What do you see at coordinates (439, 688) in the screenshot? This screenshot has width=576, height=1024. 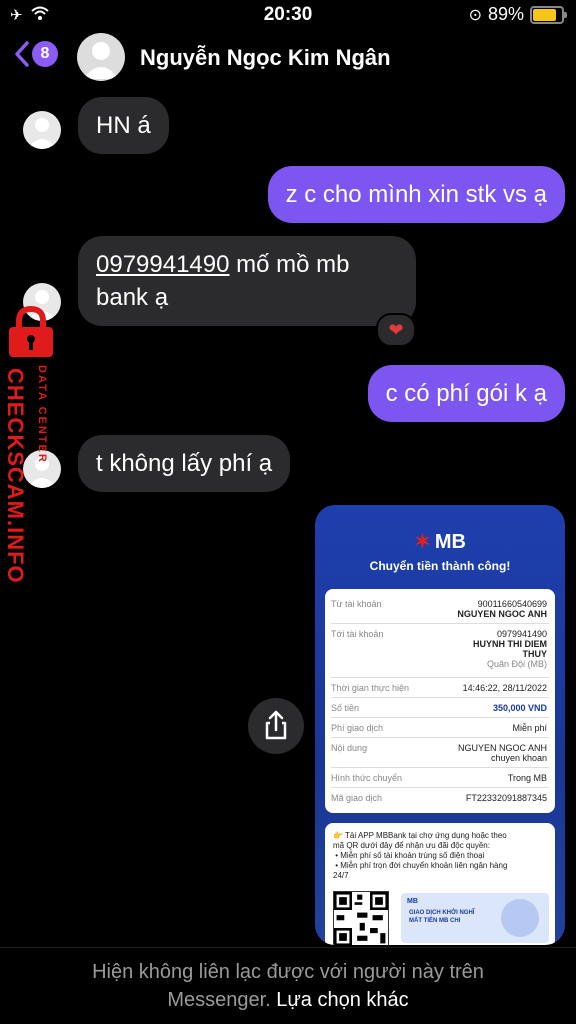 I see `receipt-row: Thời gian thực hiện 14:46:22, 28/11/2022` at bounding box center [439, 688].